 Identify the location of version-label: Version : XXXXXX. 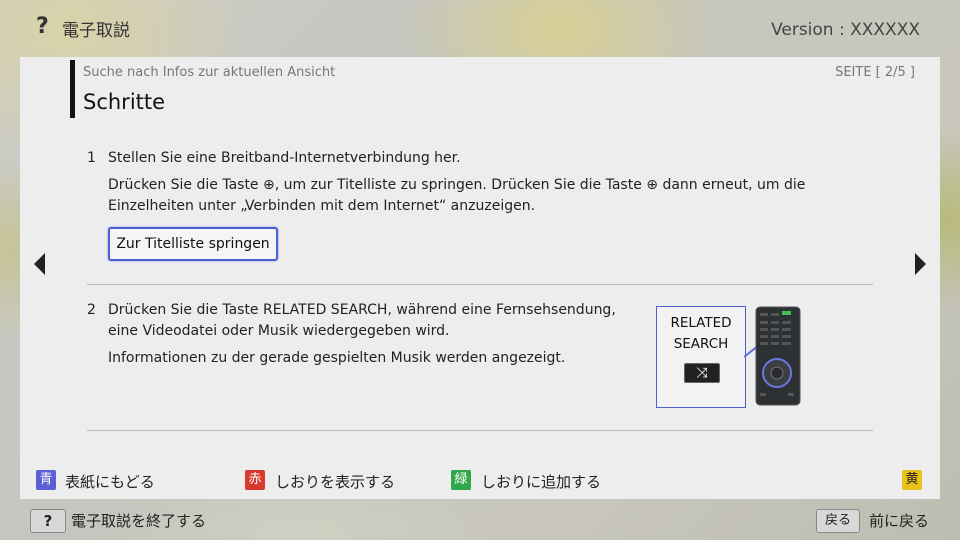
(845, 30).